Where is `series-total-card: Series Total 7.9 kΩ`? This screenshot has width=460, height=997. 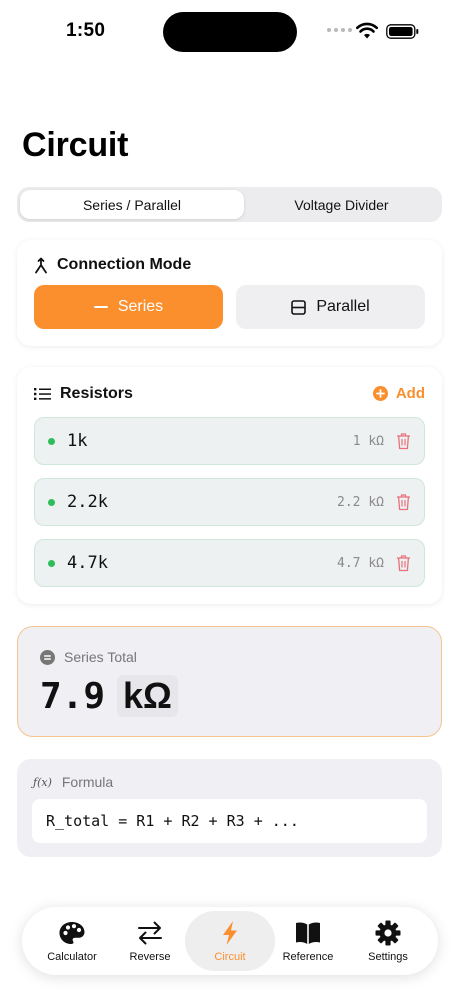
series-total-card: Series Total 7.9 kΩ is located at coordinates (229, 681).